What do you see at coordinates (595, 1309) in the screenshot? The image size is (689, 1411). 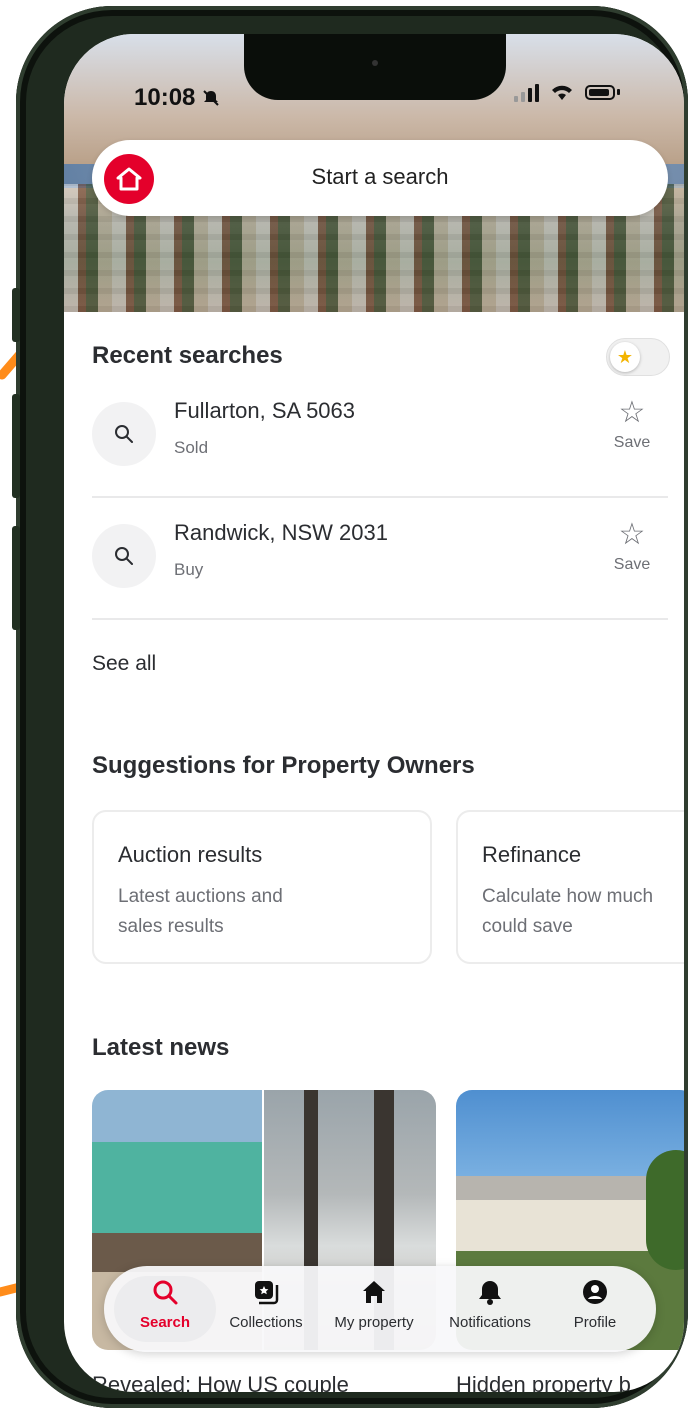 I see `tab-profile: Profile` at bounding box center [595, 1309].